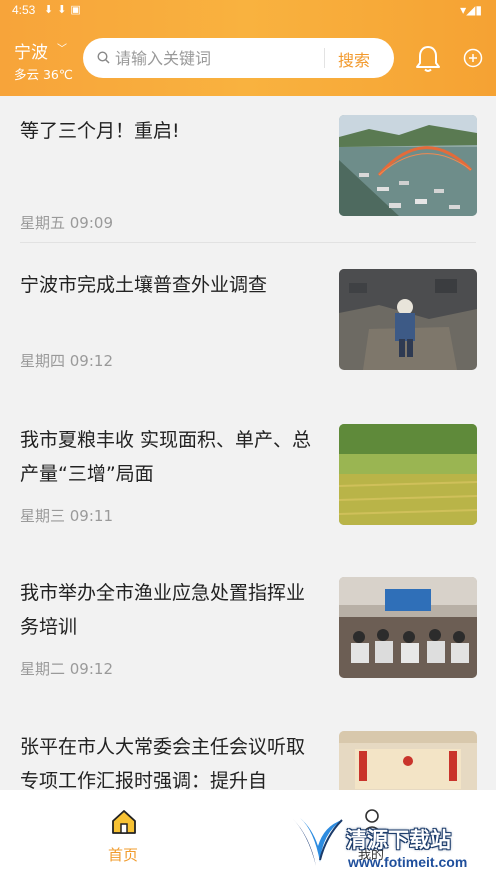 The height and width of the screenshot is (881, 496). Describe the element at coordinates (100, 131) in the screenshot. I see `news-title: 等了三个月！重启!` at that location.